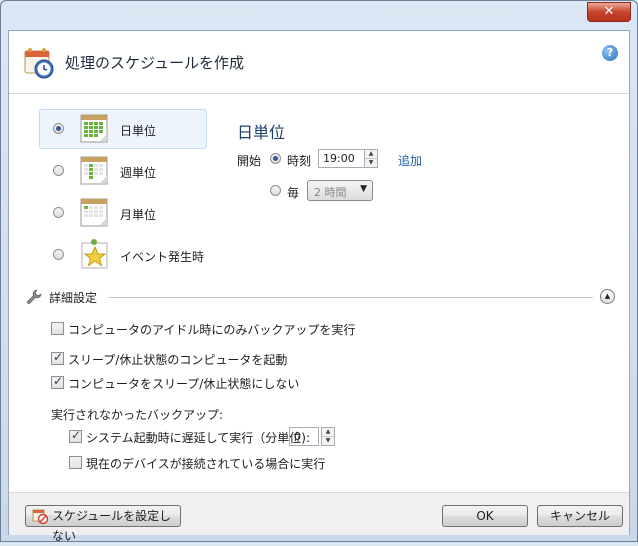 The image size is (638, 546). What do you see at coordinates (212, 330) in the screenshot?
I see `idle-only-label: コンピュータのアイドル時にのみバックアップを実行` at bounding box center [212, 330].